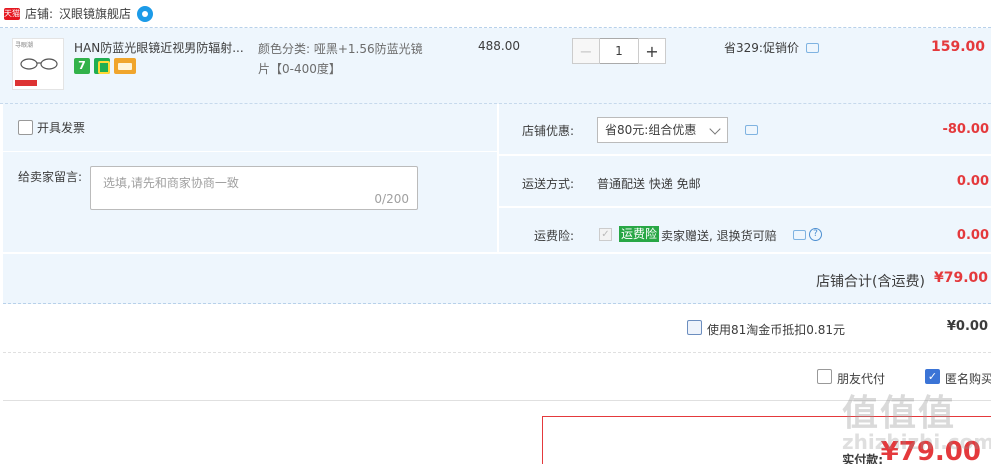 The width and height of the screenshot is (991, 464). I want to click on quantity-decrease-button: −, so click(586, 51).